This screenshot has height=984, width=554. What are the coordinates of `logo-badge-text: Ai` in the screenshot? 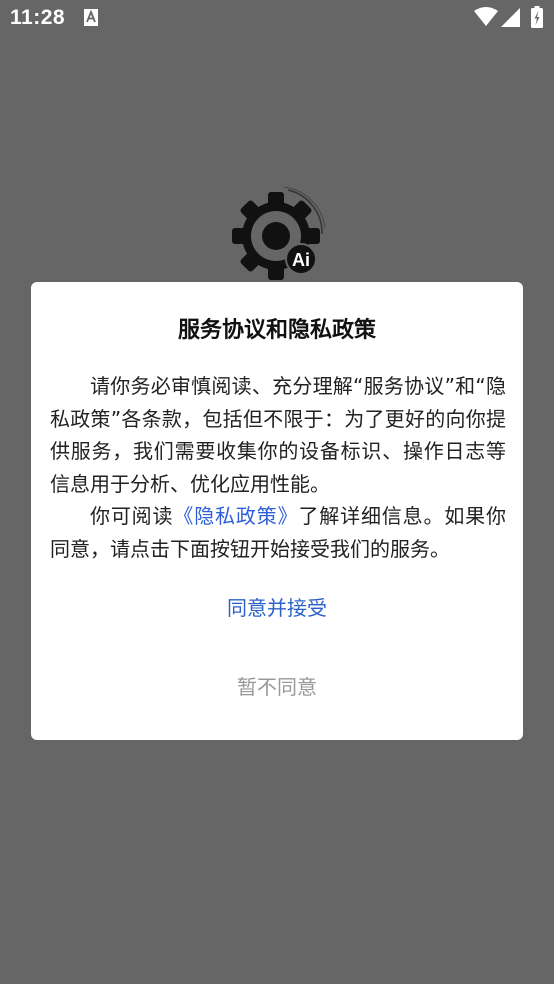 It's located at (301, 260).